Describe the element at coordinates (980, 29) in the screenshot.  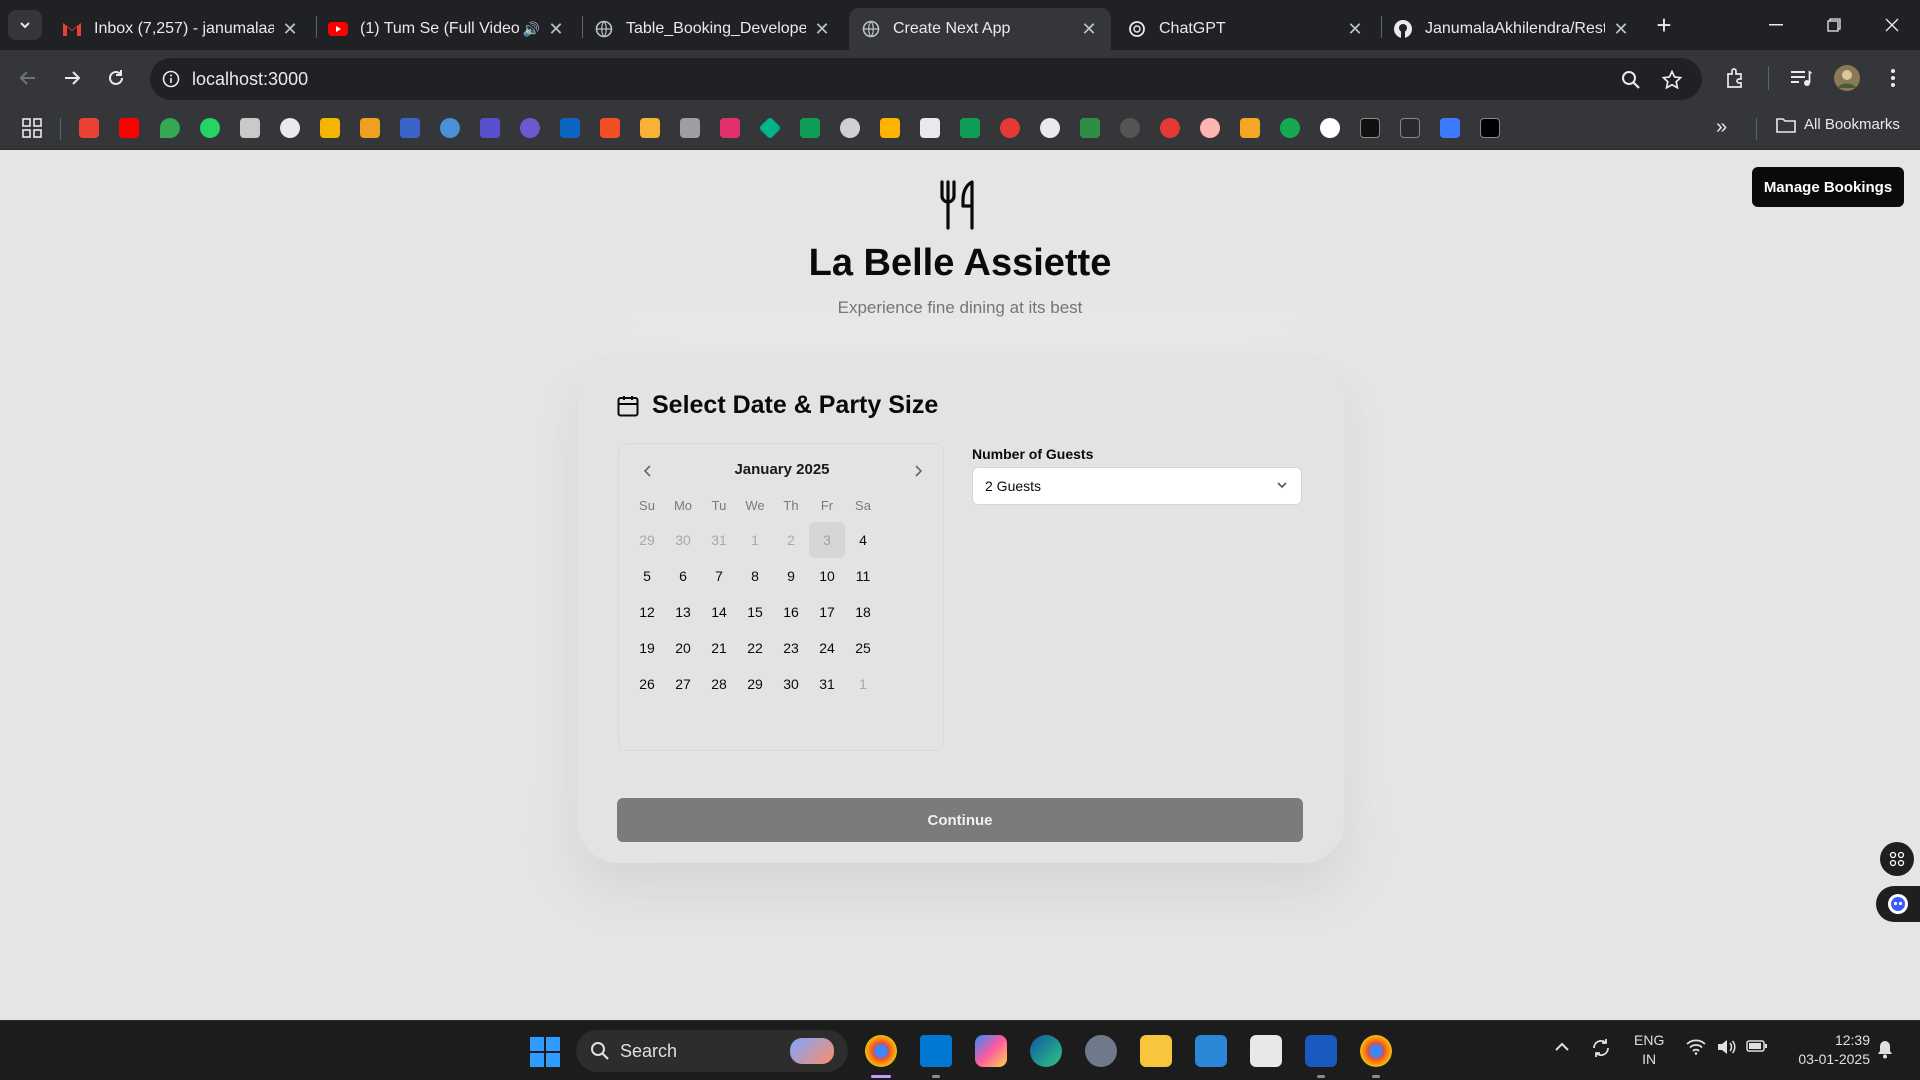
I see `tab-create-next-app: Create Next App ✕` at that location.